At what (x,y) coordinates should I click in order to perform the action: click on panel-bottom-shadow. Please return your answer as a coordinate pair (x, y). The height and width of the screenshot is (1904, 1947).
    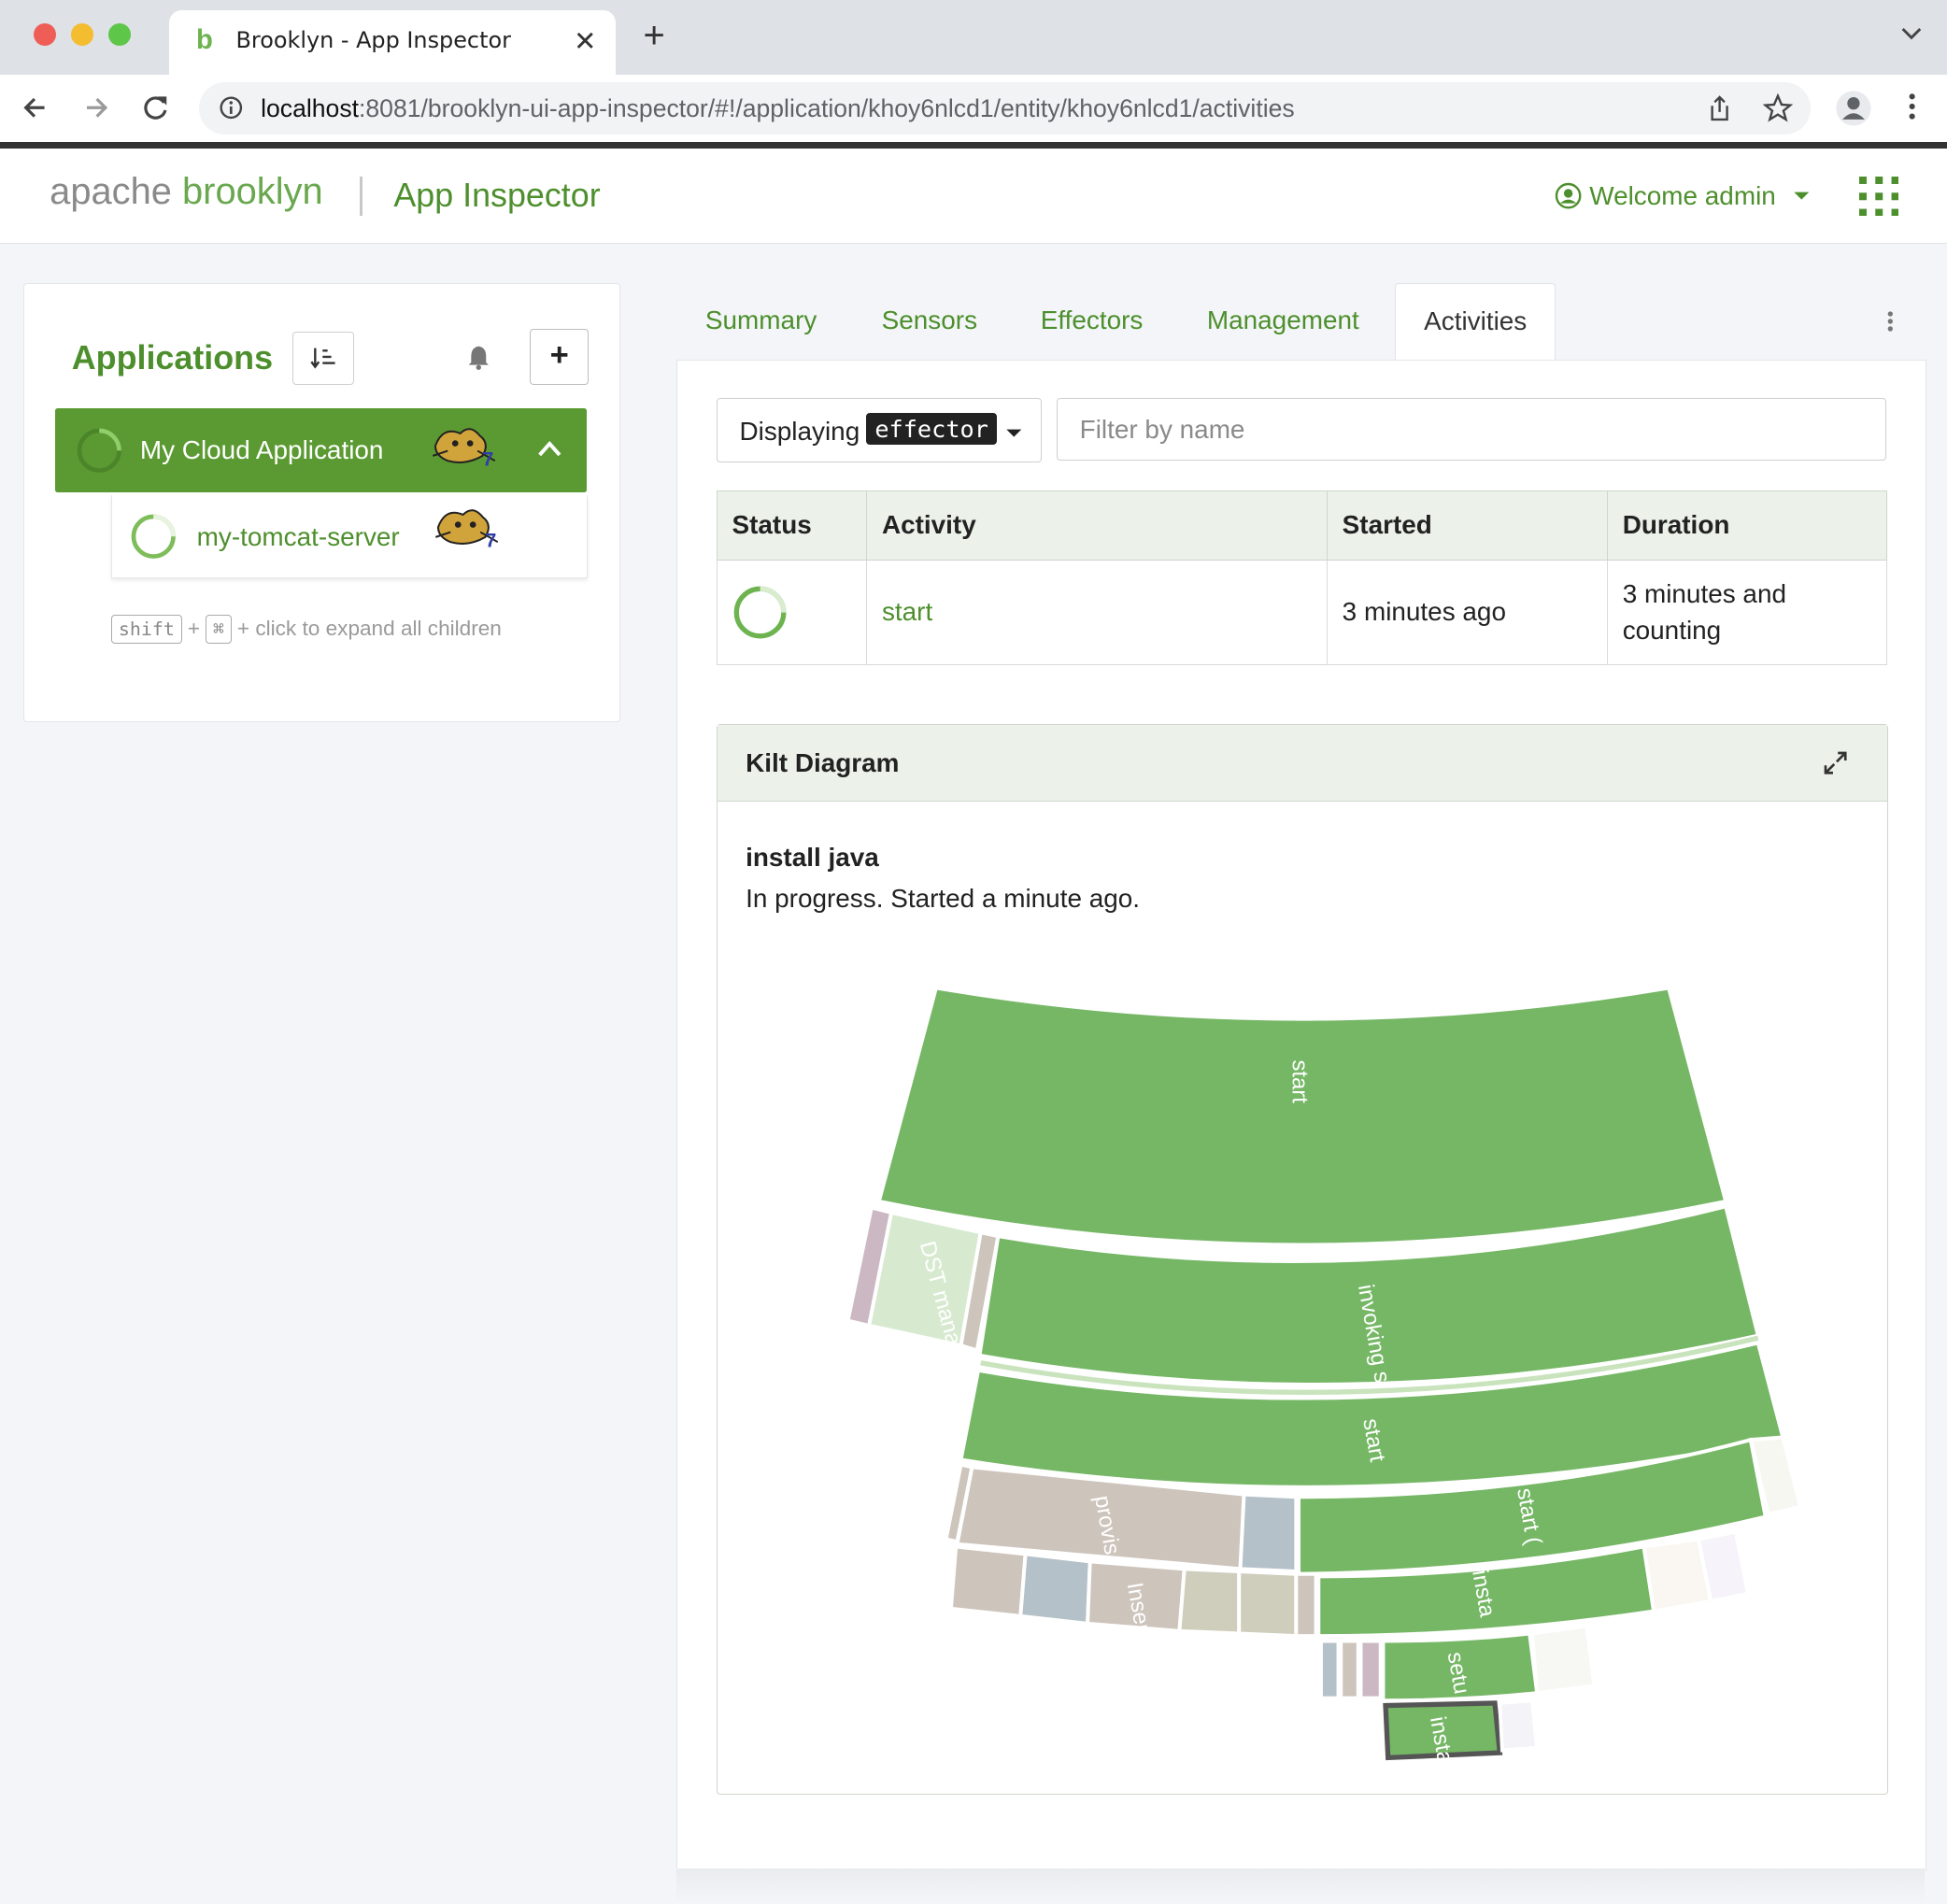
    Looking at the image, I should click on (1301, 1886).